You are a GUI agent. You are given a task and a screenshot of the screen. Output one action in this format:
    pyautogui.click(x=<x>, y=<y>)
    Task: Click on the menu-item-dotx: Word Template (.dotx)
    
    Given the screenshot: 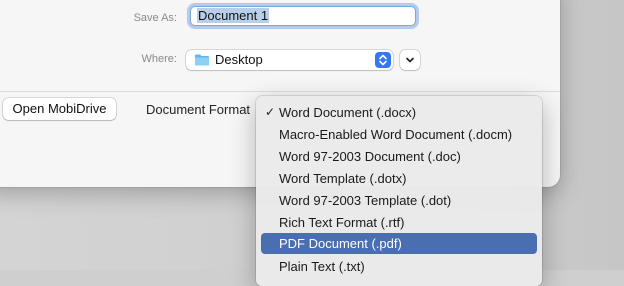 What is the action you would take?
    pyautogui.click(x=399, y=178)
    